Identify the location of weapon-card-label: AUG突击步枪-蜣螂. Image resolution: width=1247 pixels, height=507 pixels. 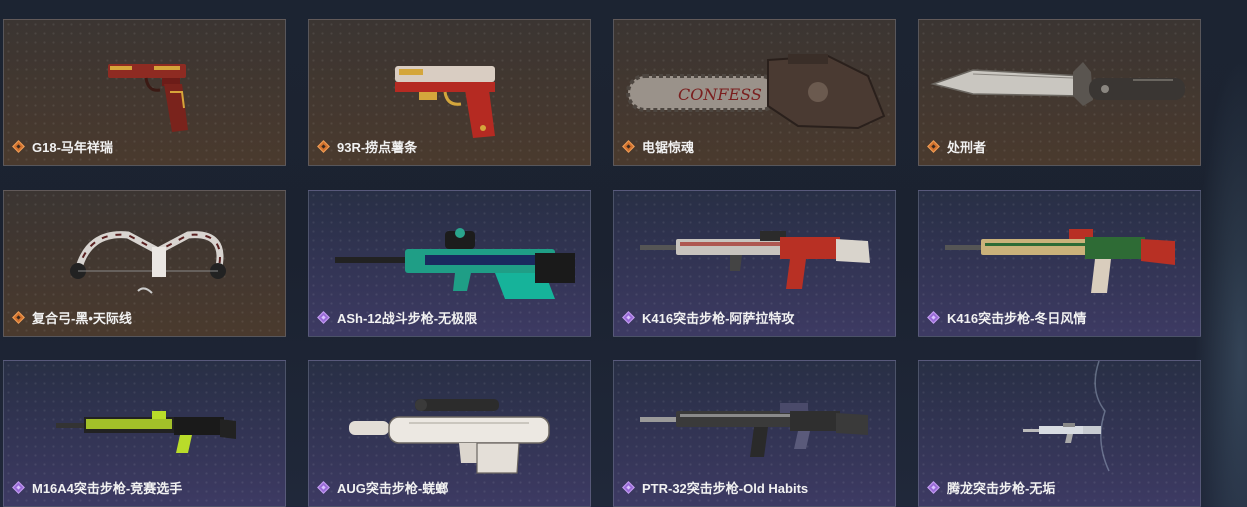
(382, 487).